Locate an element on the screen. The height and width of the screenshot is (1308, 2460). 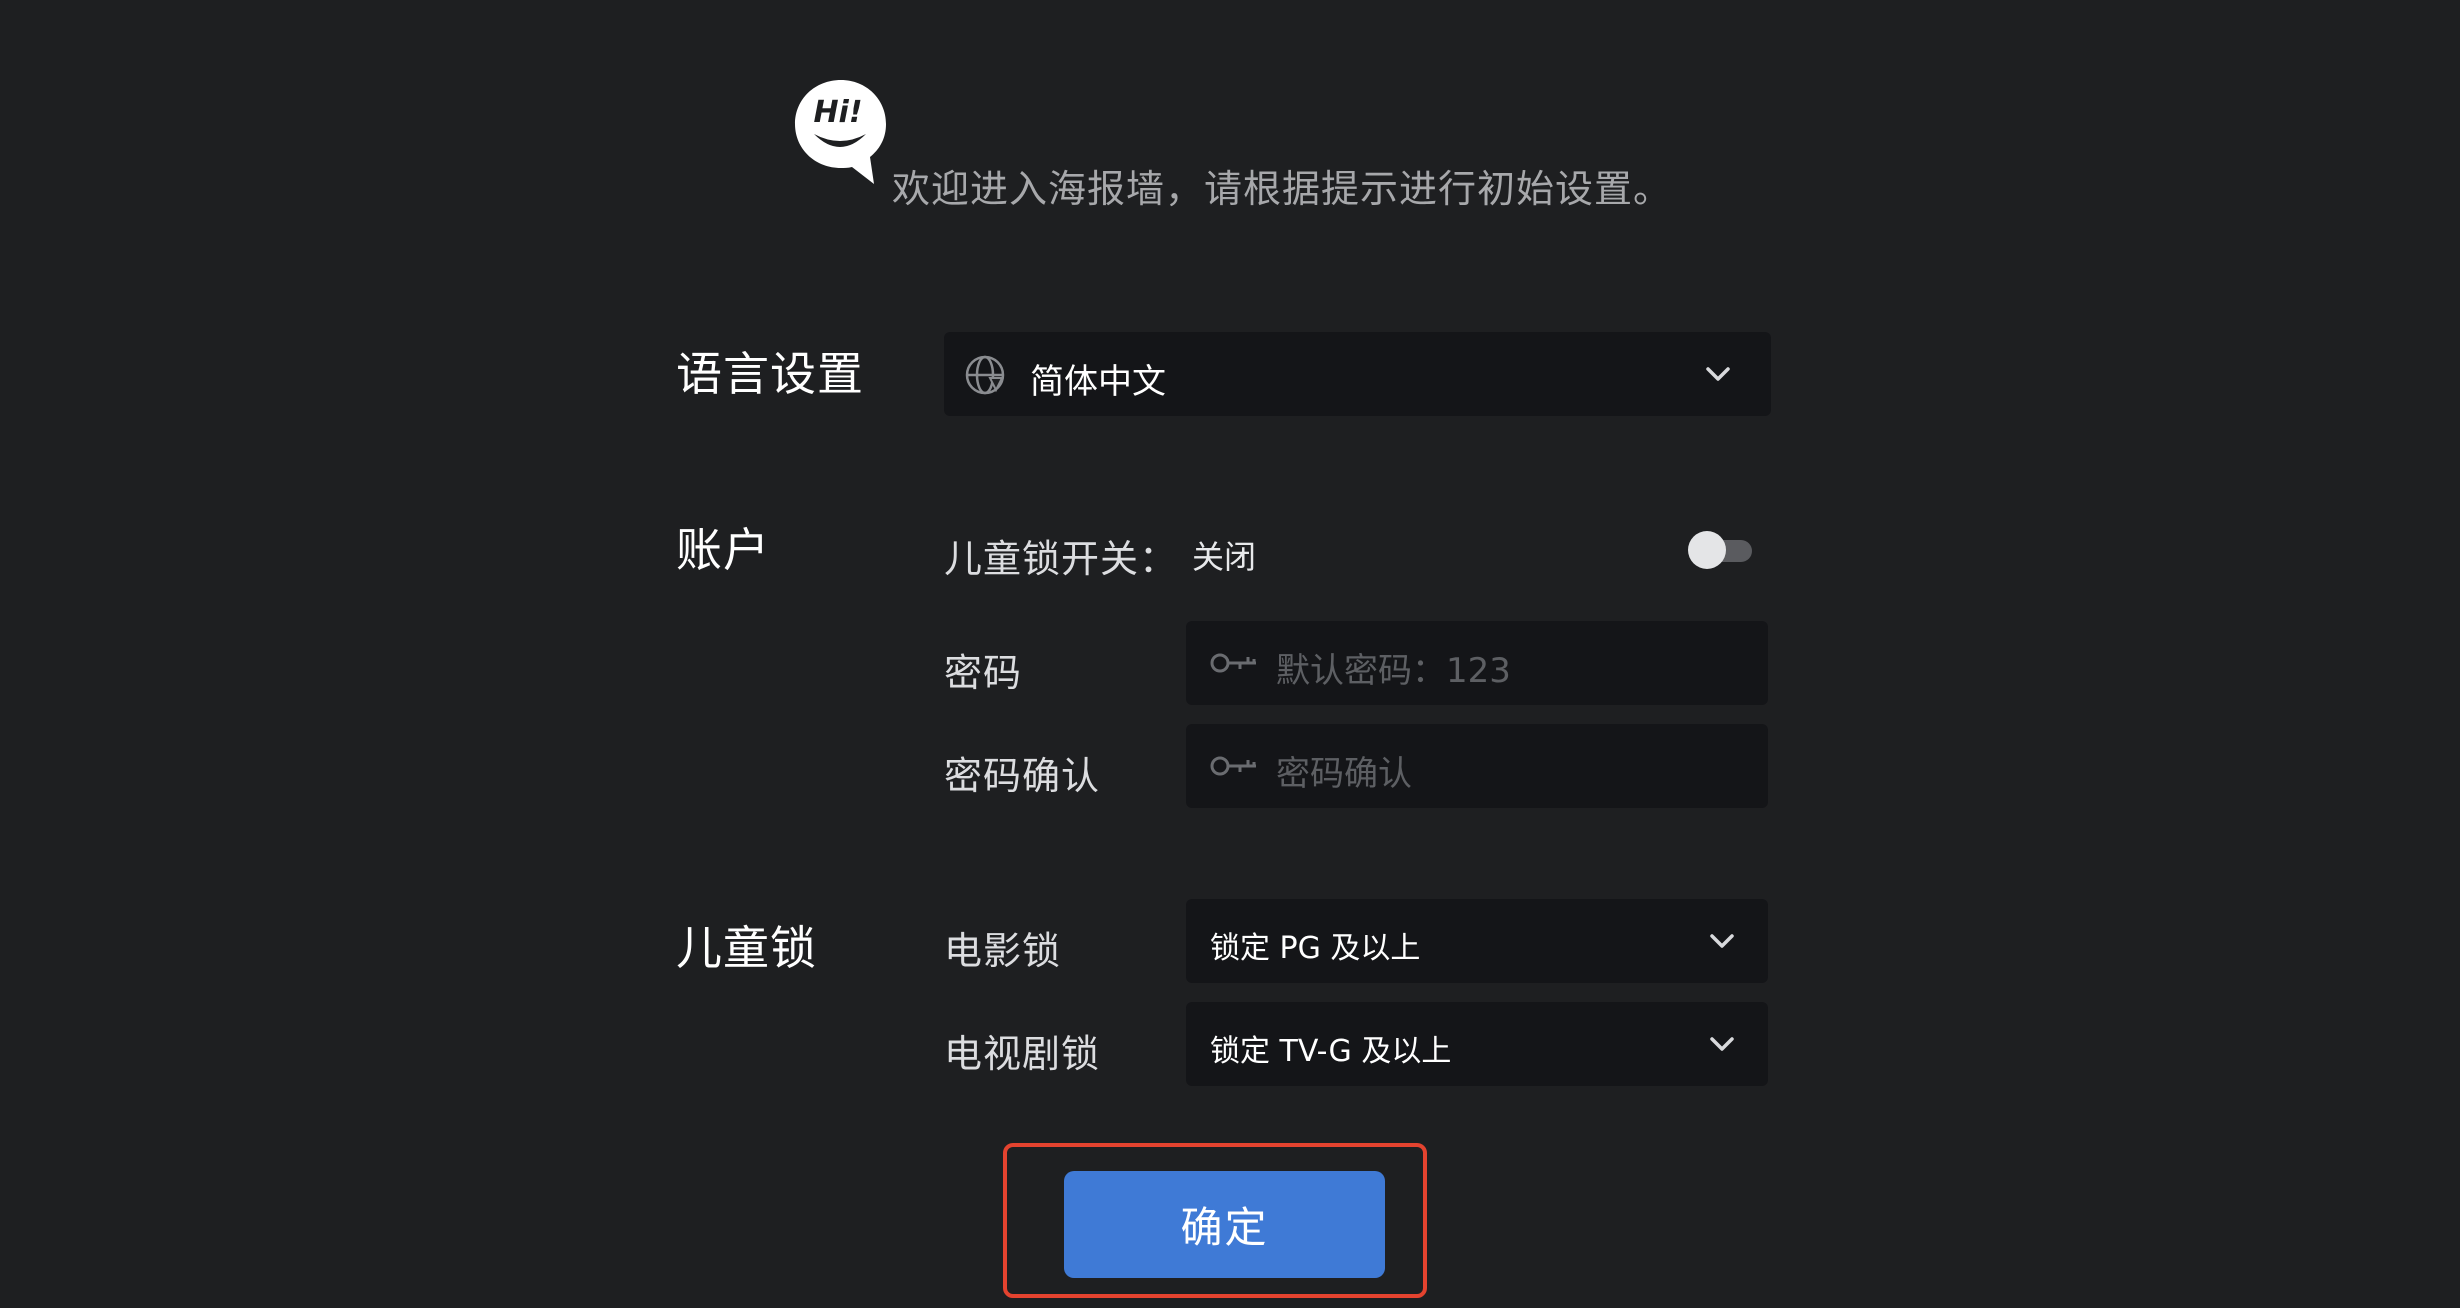
child-lock-section-title: 儿童锁 is located at coordinates (746, 948).